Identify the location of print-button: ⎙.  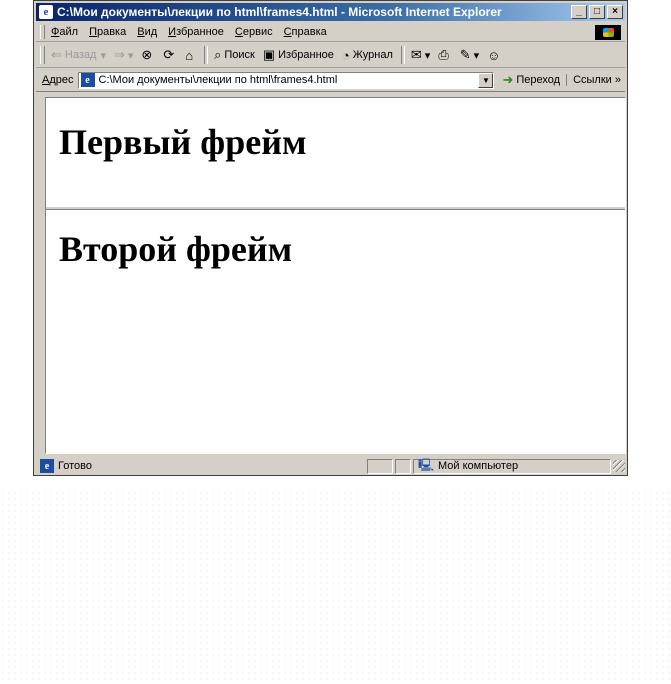
(444, 55).